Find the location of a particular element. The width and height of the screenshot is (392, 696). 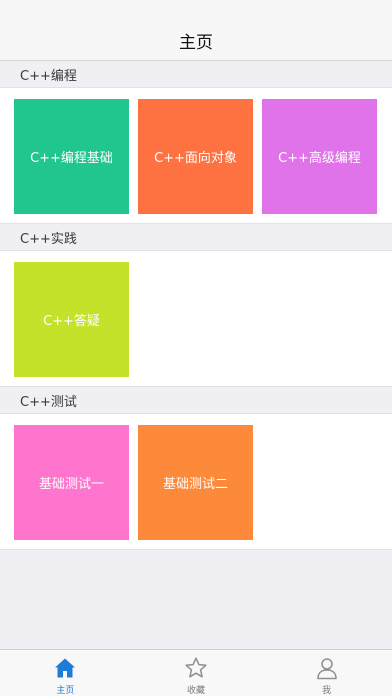

tile-label: C++面向对象 is located at coordinates (195, 158).